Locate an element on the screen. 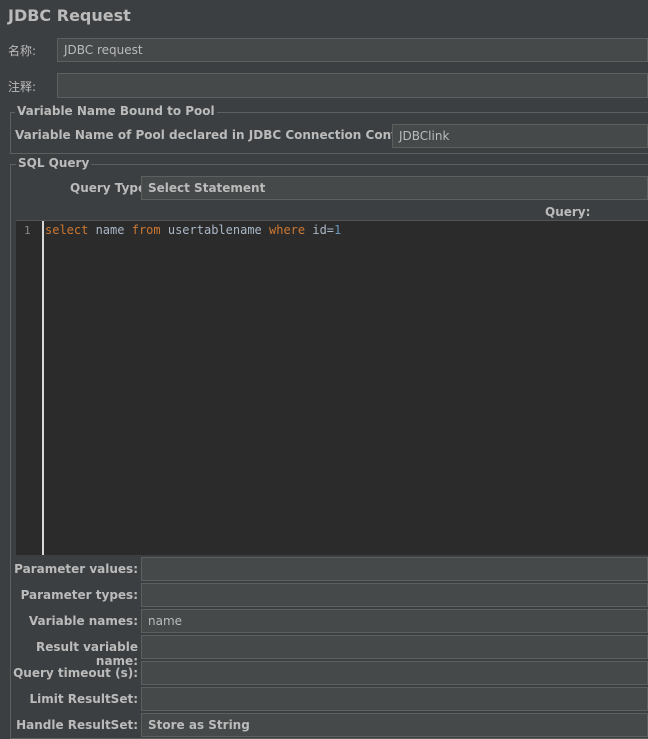 This screenshot has height=739, width=648. param-types-field is located at coordinates (394, 595).